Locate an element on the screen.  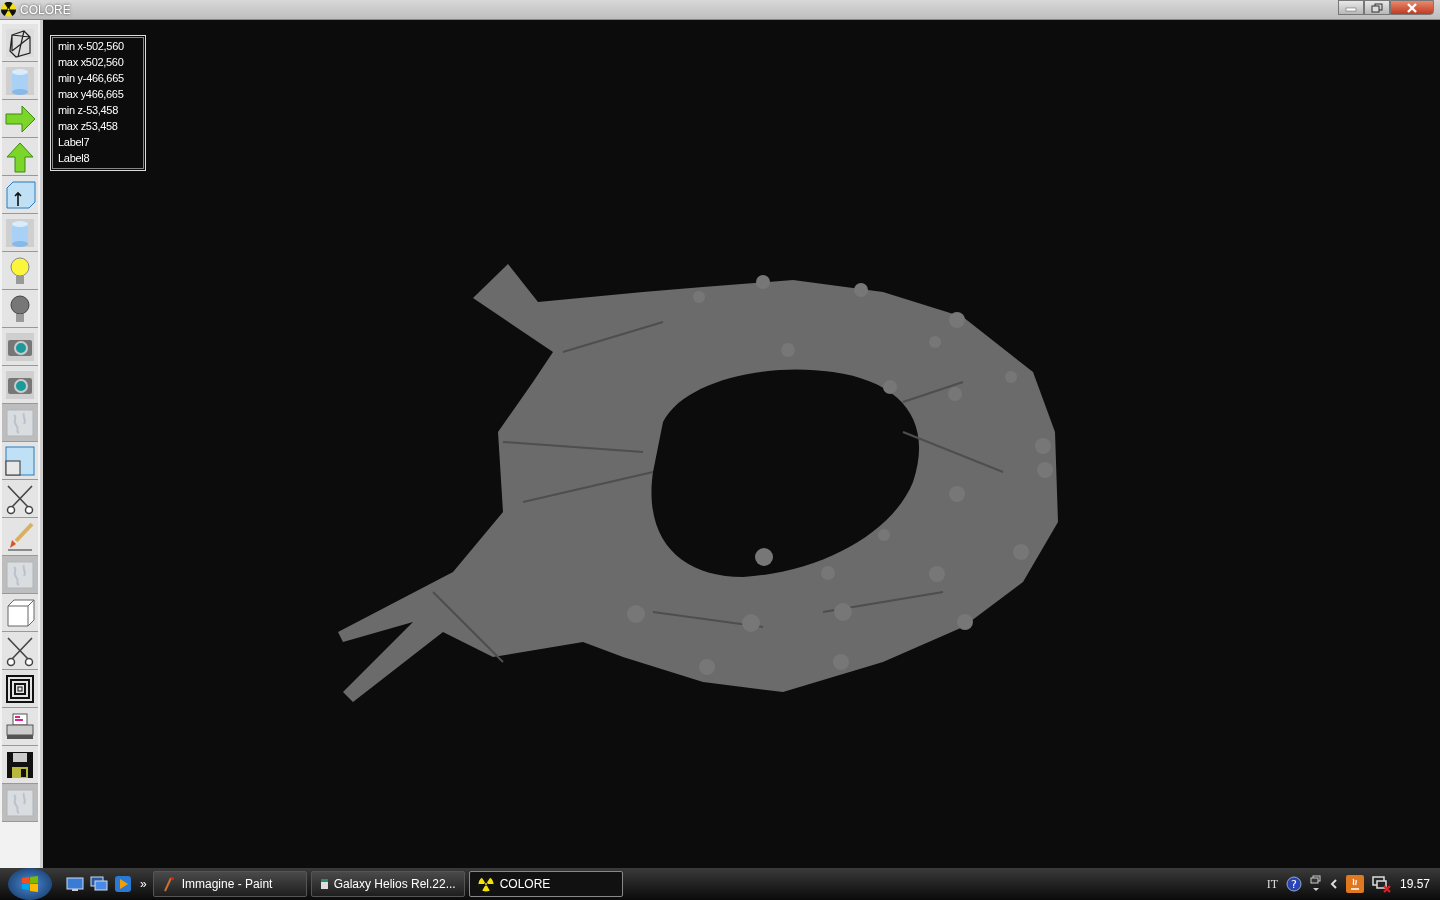
info-label: max x502,560 is located at coordinates (91, 62).